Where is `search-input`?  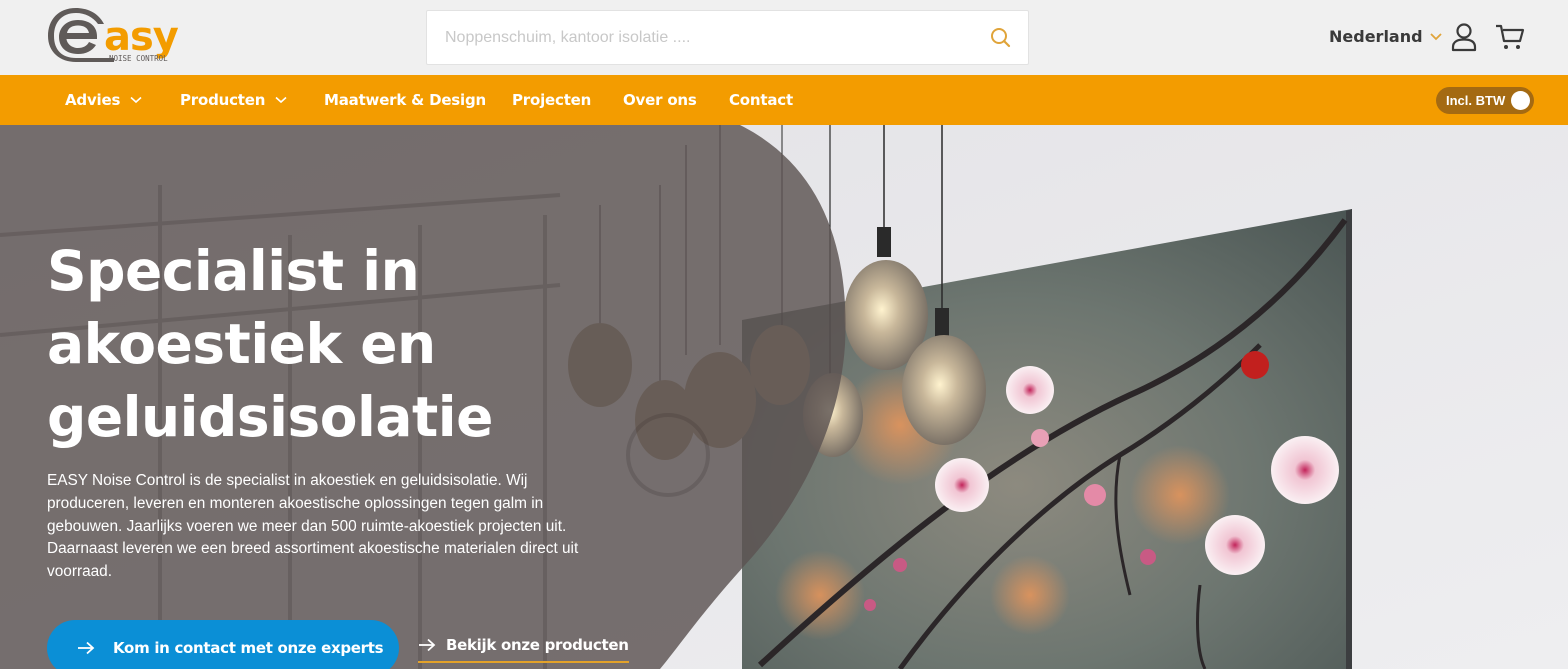 search-input is located at coordinates (697, 37).